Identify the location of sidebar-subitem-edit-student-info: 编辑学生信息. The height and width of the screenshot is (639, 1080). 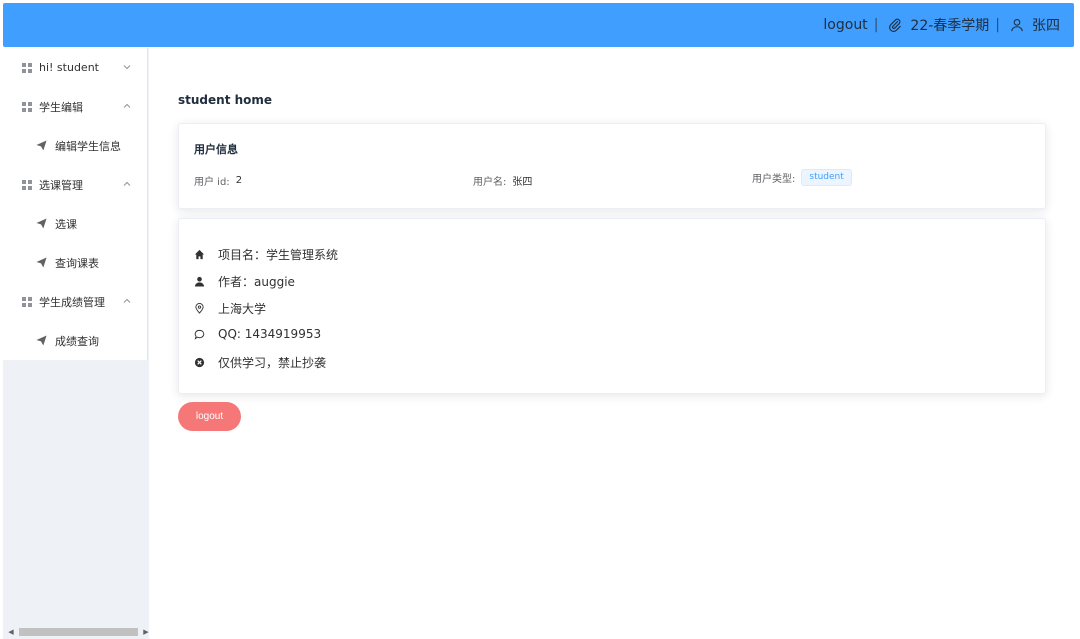
(75, 145).